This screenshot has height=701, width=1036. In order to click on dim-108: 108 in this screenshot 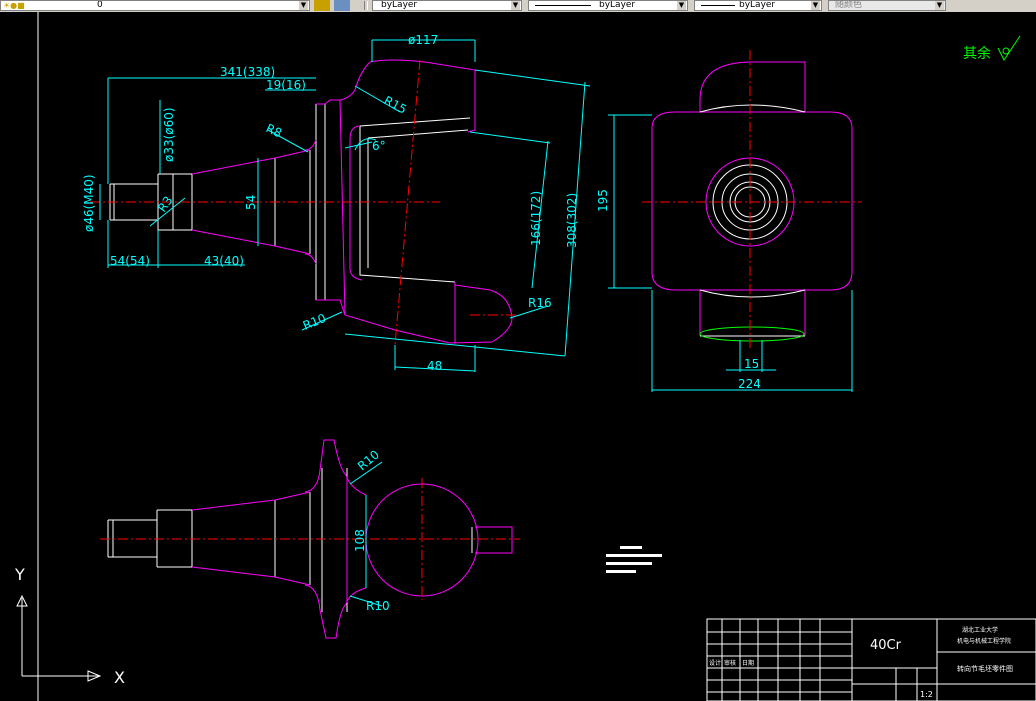, I will do `click(360, 540)`.